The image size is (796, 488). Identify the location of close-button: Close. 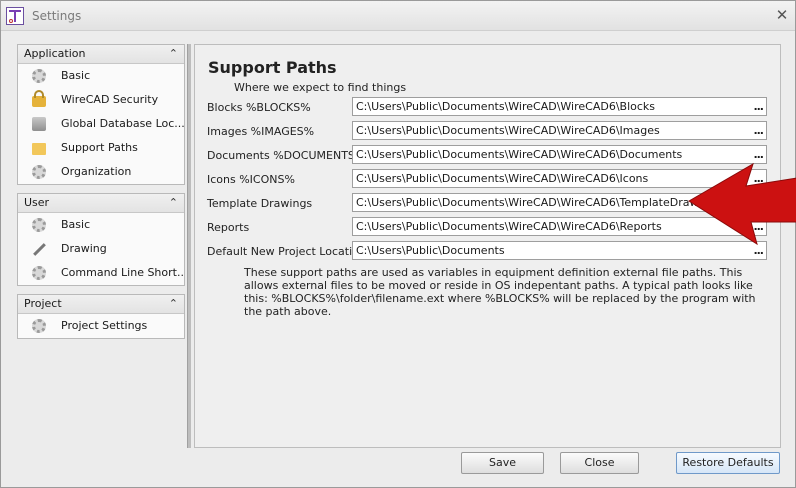
(599, 463).